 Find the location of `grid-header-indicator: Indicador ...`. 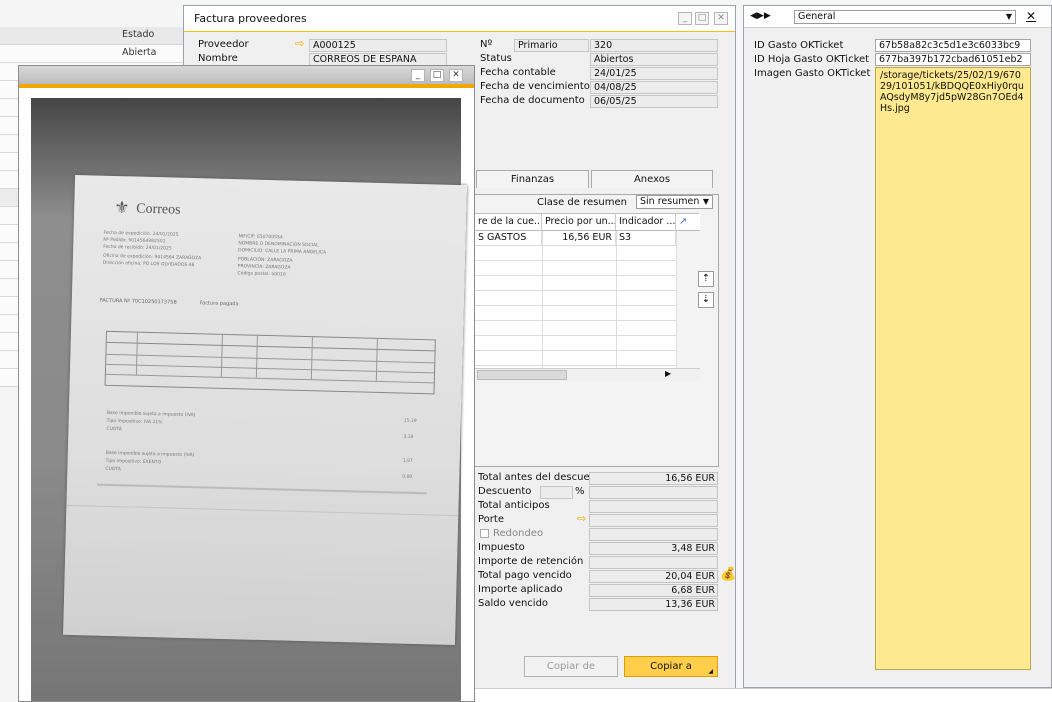

grid-header-indicator: Indicador ... is located at coordinates (646, 222).